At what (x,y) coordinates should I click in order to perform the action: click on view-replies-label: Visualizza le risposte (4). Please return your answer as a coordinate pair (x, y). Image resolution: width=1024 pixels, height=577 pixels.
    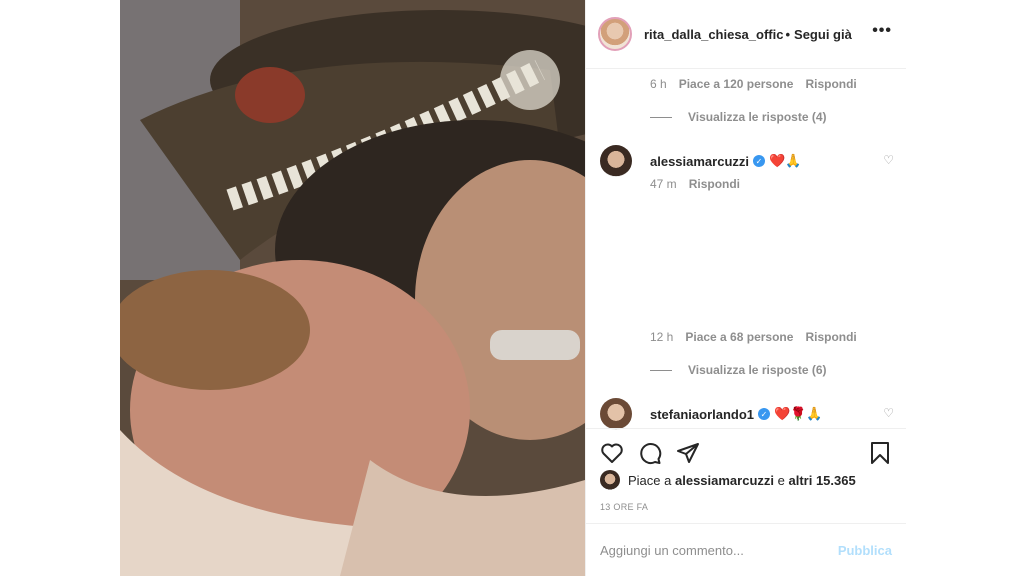
    Looking at the image, I should click on (757, 117).